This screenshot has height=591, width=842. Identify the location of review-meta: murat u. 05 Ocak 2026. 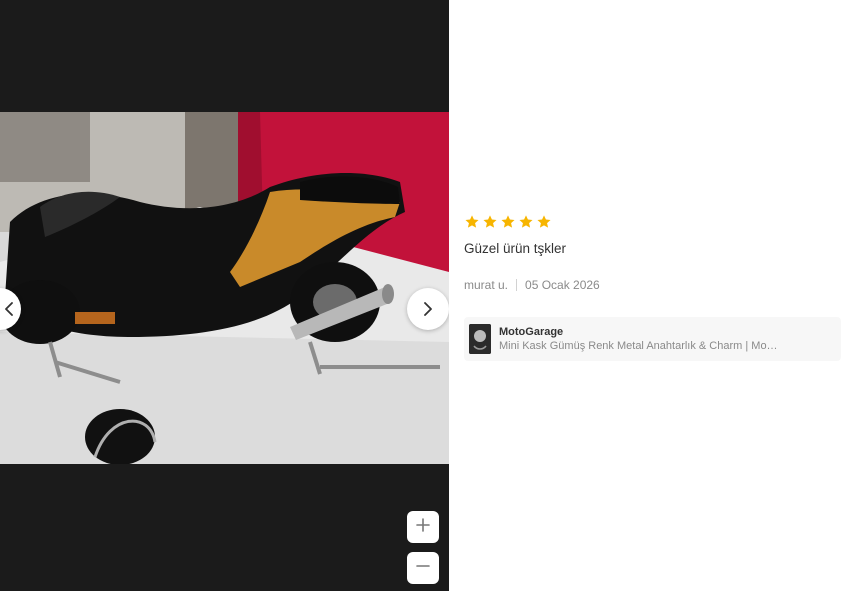
(532, 285).